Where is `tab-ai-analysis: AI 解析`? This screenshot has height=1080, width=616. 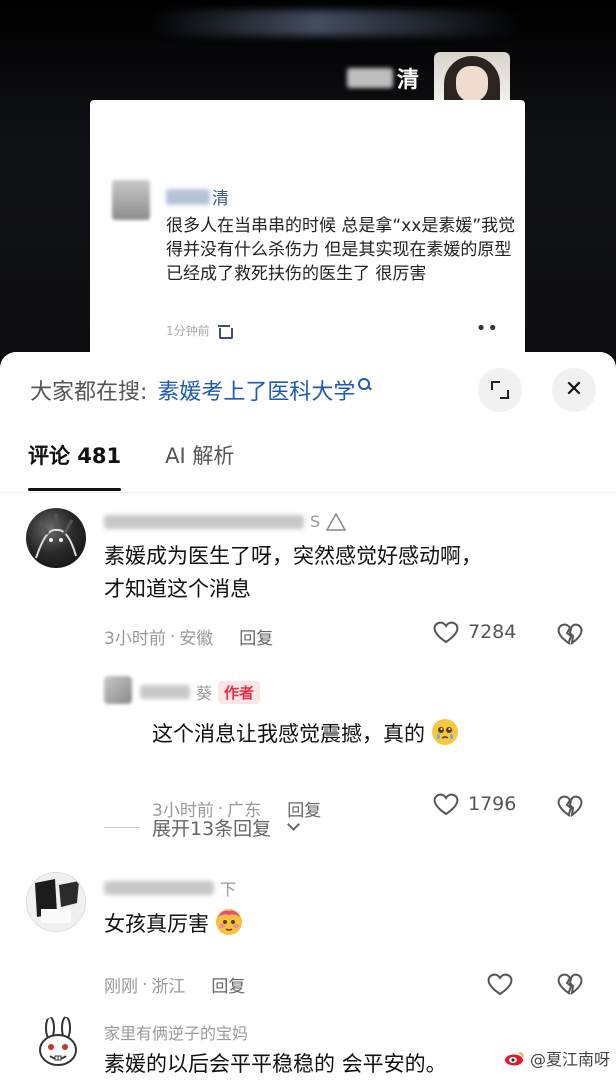
tab-ai-analysis: AI 解析 is located at coordinates (199, 455).